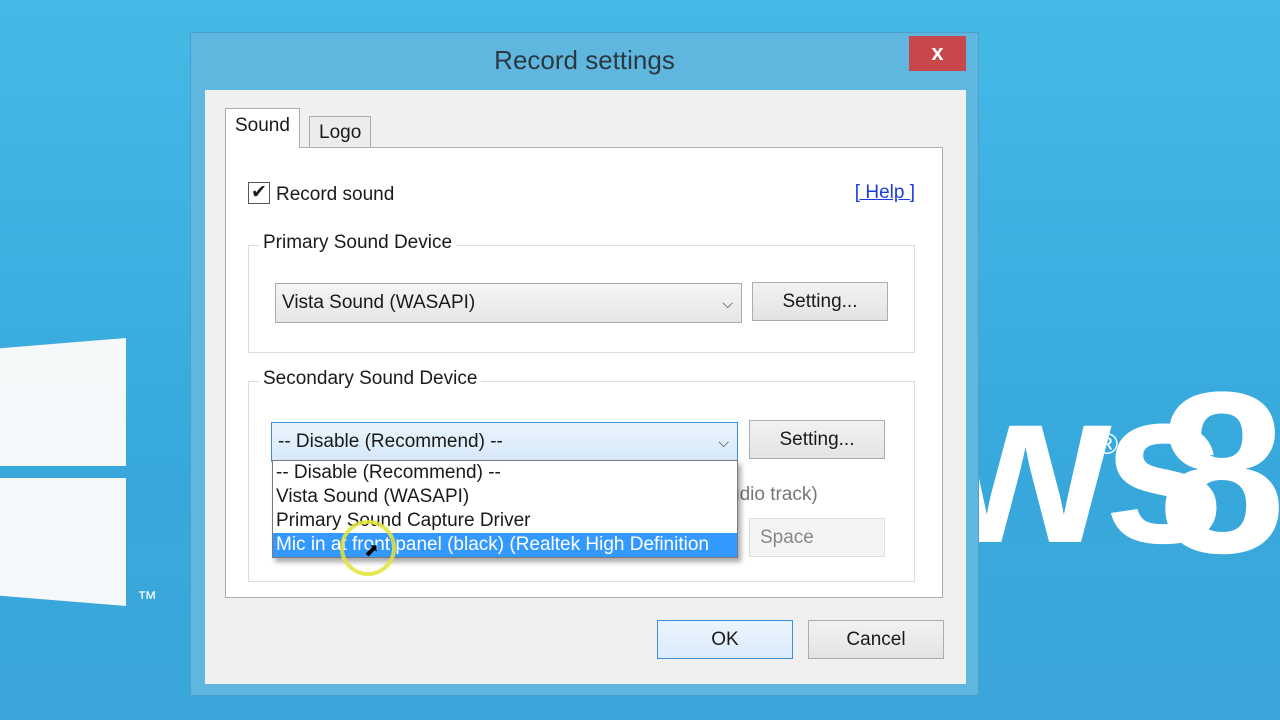  I want to click on dropdown-option: Primary Sound Capture Driver, so click(505, 521).